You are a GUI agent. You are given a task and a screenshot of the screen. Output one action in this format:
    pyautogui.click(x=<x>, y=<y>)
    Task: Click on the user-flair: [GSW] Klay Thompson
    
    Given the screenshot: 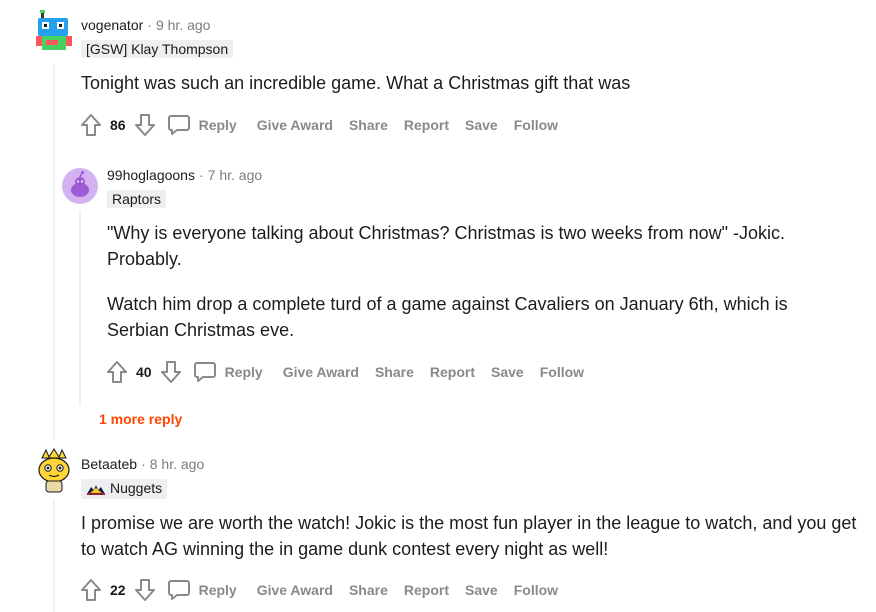 What is the action you would take?
    pyautogui.click(x=157, y=49)
    